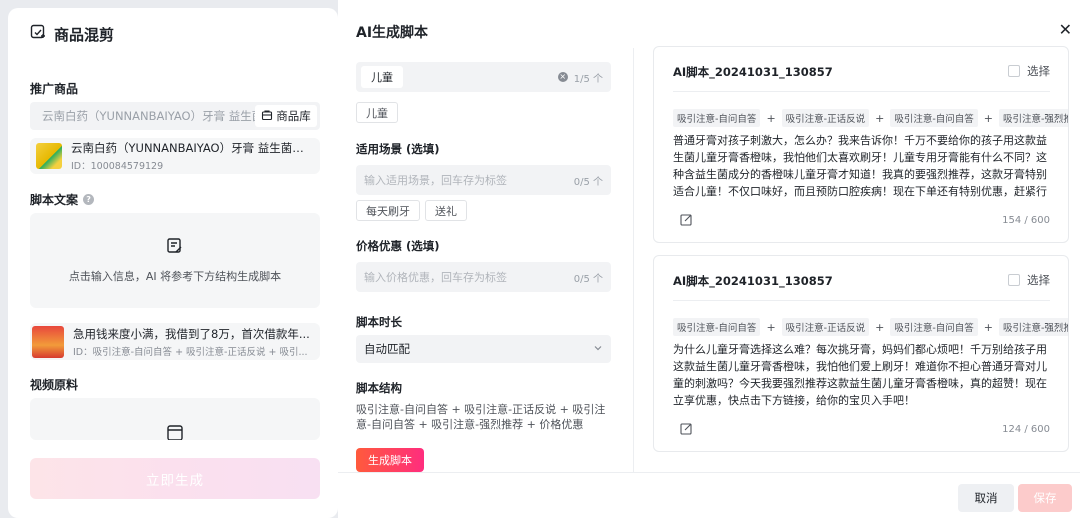 The image size is (1080, 518). Describe the element at coordinates (435, 180) in the screenshot. I see `scene-placeholder: 输入适用场景，回车存为标签` at that location.